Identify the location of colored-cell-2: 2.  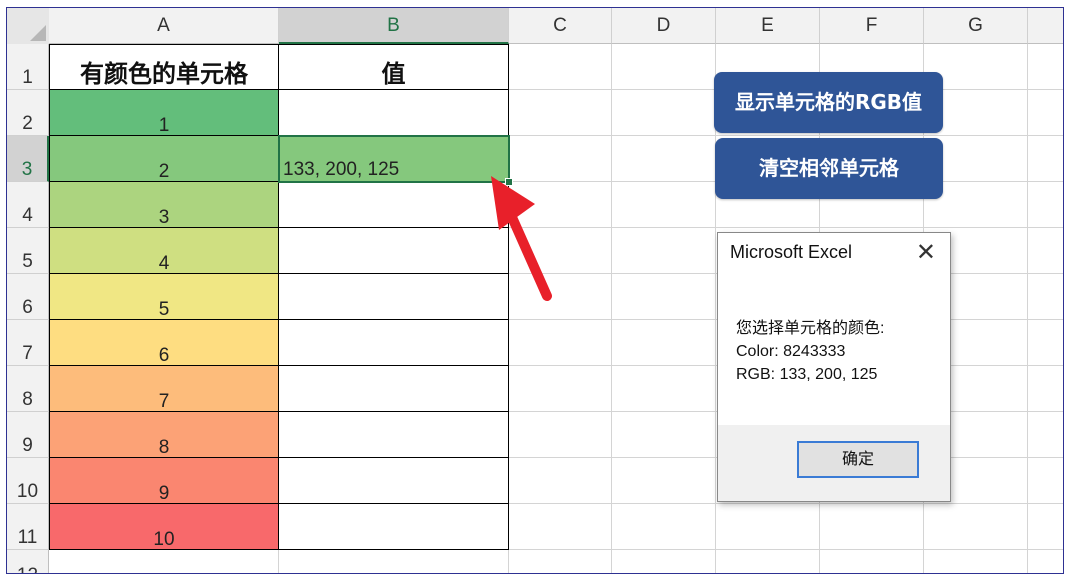
(164, 159).